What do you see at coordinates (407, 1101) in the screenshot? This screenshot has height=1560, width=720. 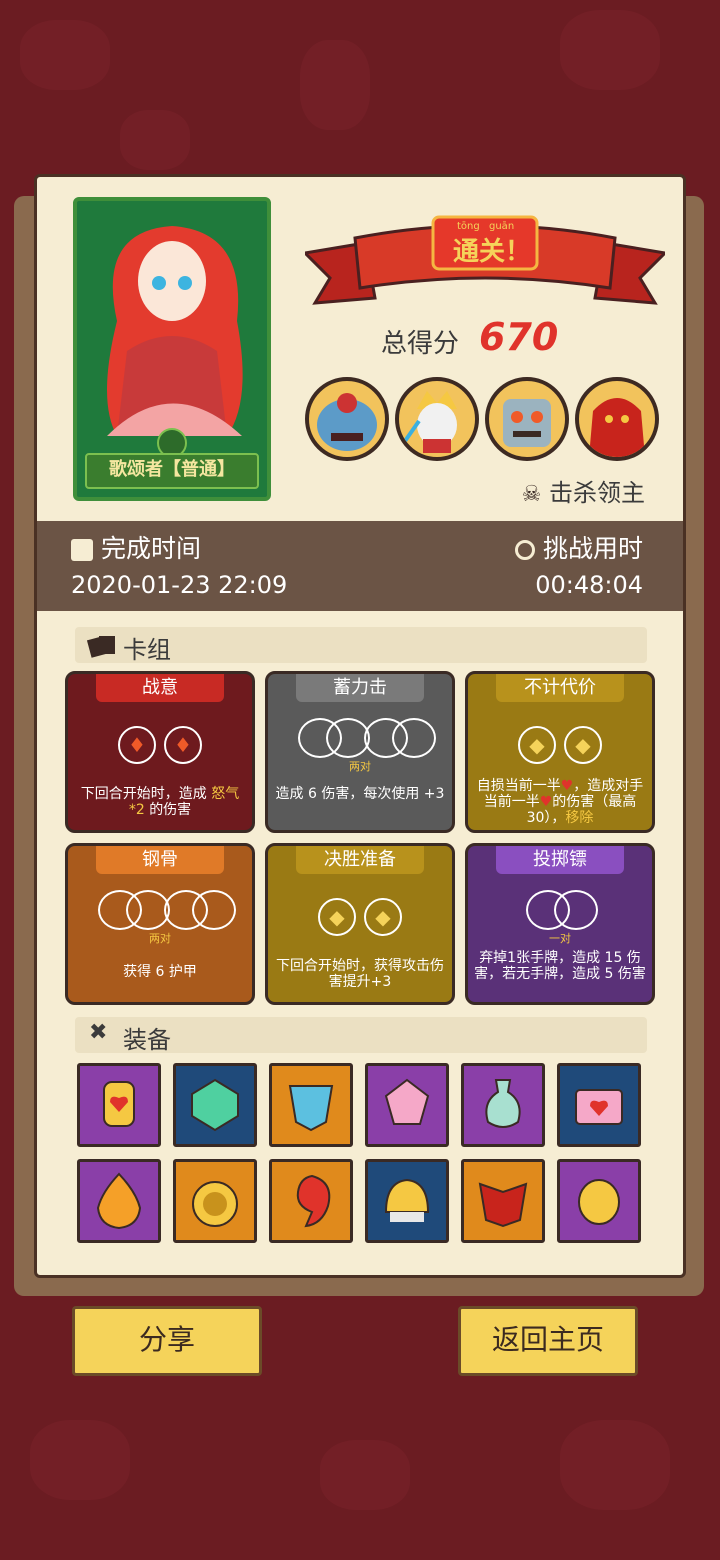 I see `pink-gem-icon` at bounding box center [407, 1101].